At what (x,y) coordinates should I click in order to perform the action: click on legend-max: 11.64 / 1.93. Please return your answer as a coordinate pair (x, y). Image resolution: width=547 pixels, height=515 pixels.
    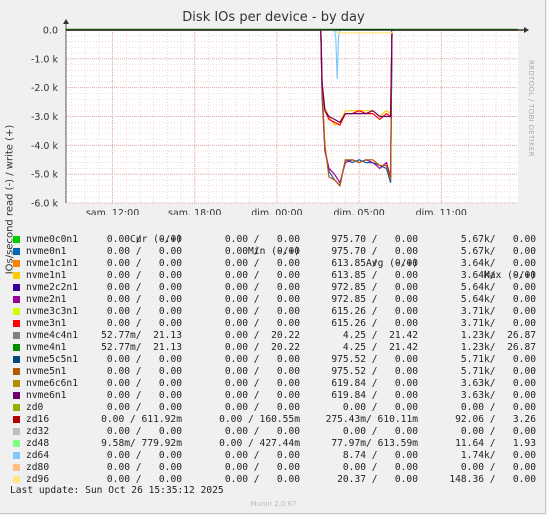
    Looking at the image, I should click on (495, 443).